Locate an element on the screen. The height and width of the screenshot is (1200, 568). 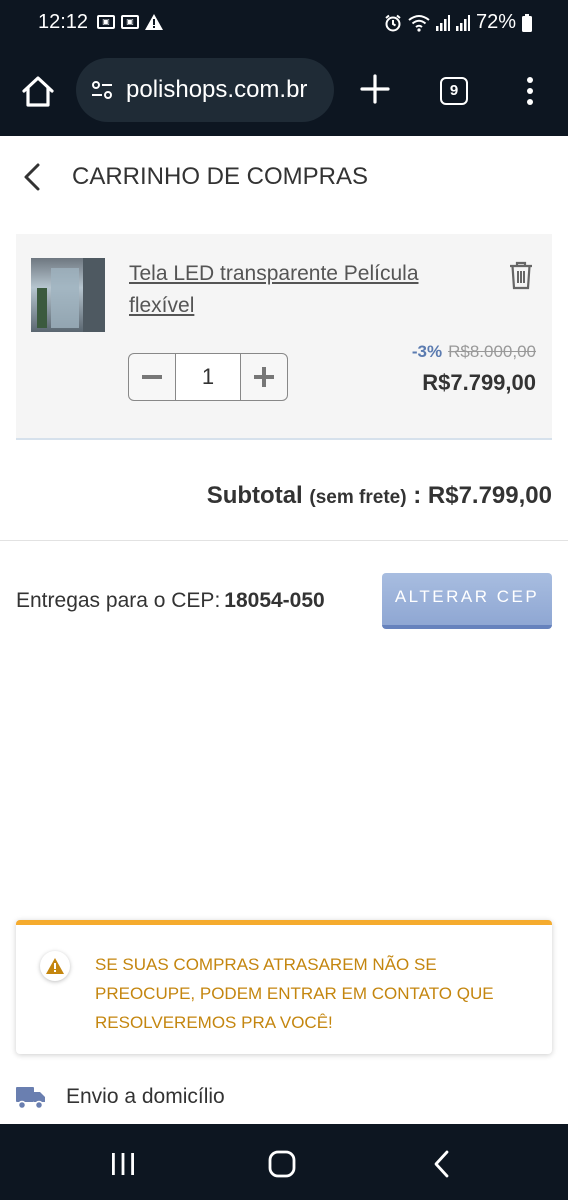
notification-icons: ▣ ▣ is located at coordinates (130, 22).